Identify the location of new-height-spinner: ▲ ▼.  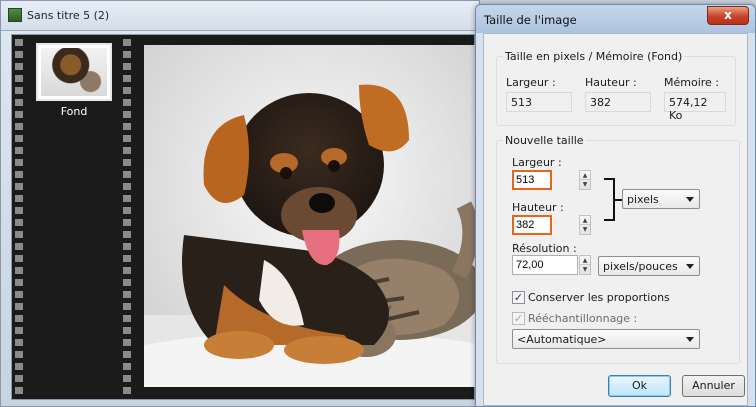
(552, 225).